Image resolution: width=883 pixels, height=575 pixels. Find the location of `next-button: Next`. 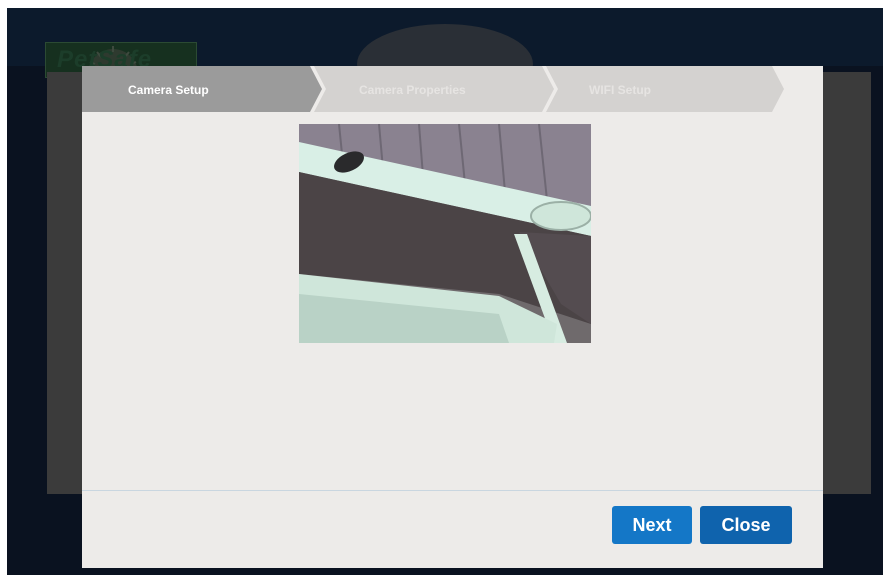

next-button: Next is located at coordinates (652, 525).